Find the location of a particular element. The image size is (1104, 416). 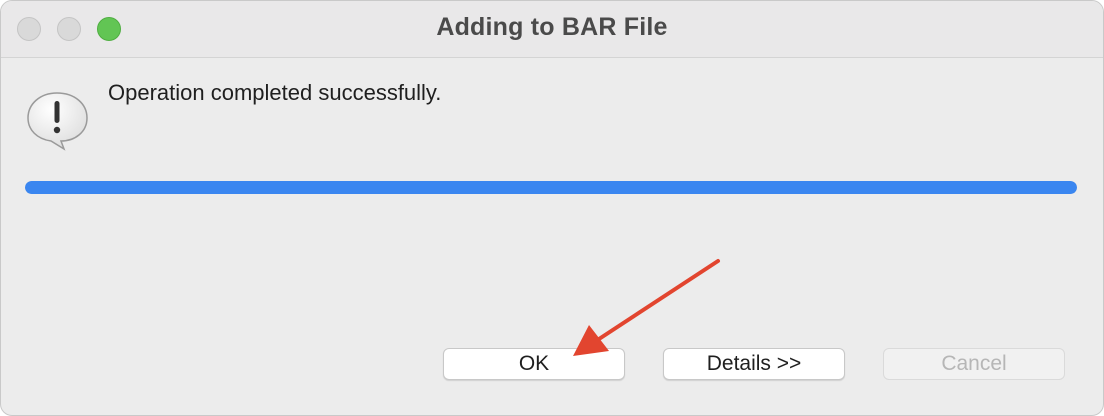

cancel-button: Cancel is located at coordinates (974, 364).